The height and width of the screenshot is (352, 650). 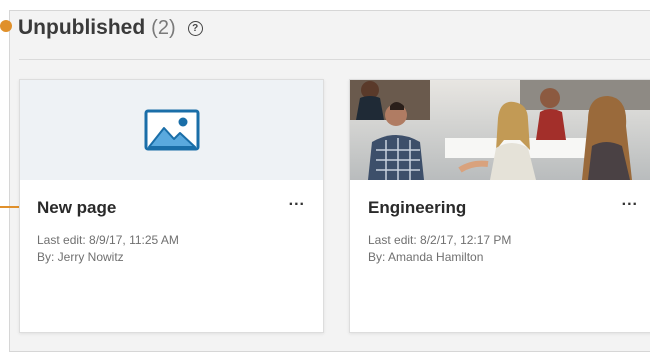 What do you see at coordinates (417, 208) in the screenshot?
I see `card-title: Engineering` at bounding box center [417, 208].